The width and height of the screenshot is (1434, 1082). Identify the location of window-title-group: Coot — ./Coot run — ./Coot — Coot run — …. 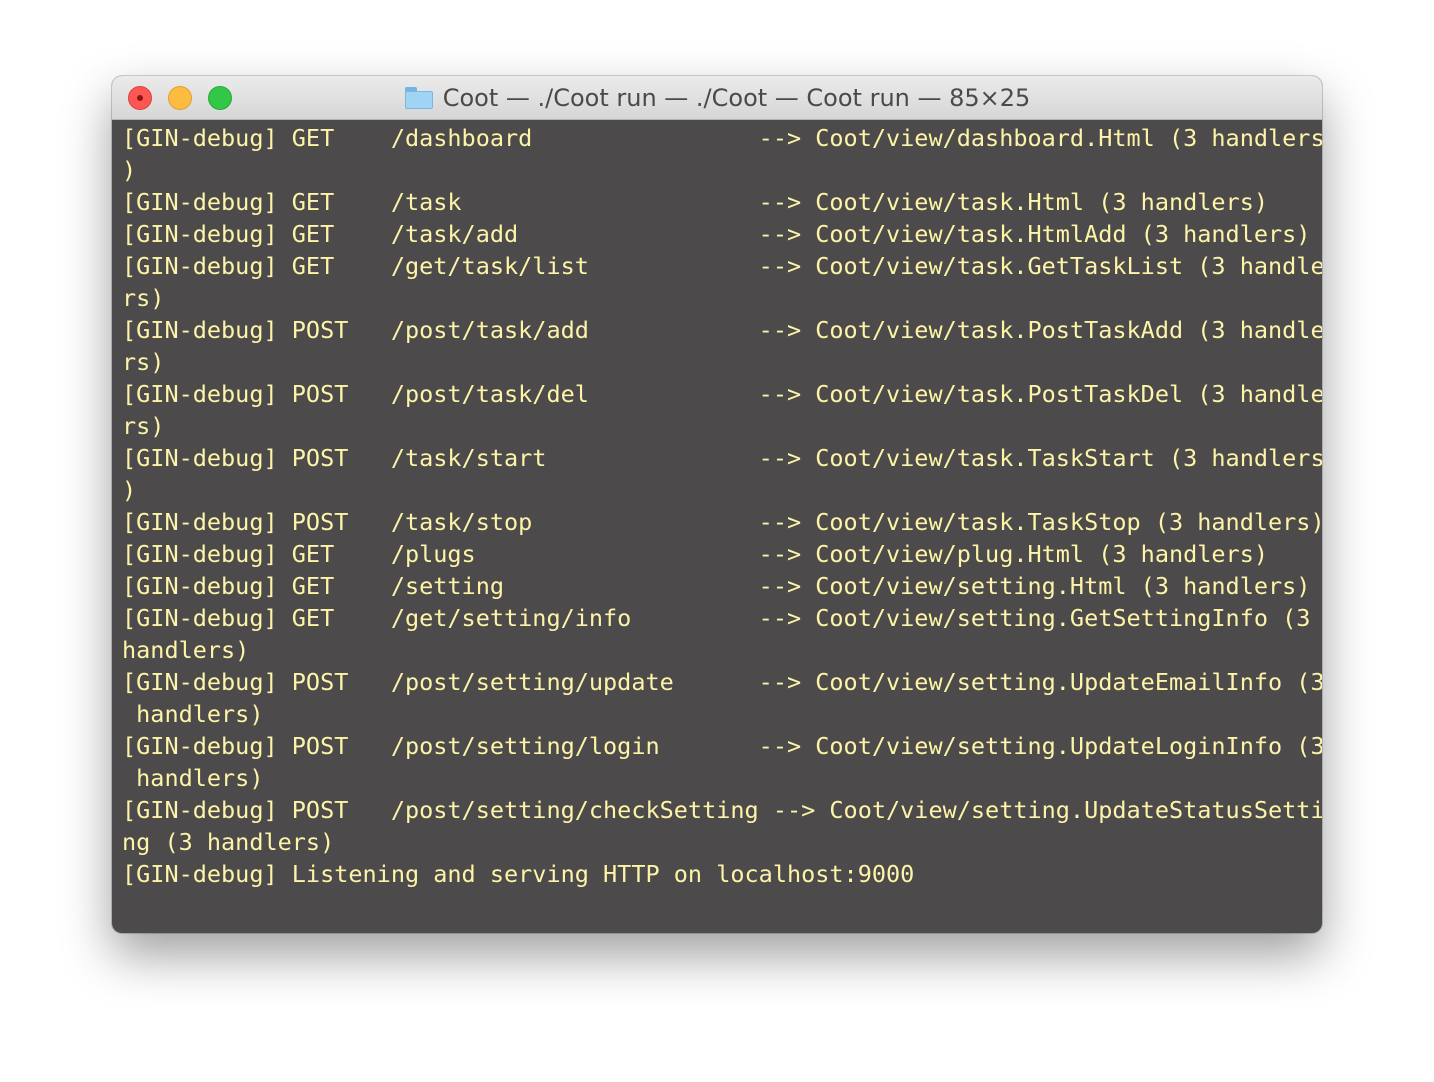
(717, 98).